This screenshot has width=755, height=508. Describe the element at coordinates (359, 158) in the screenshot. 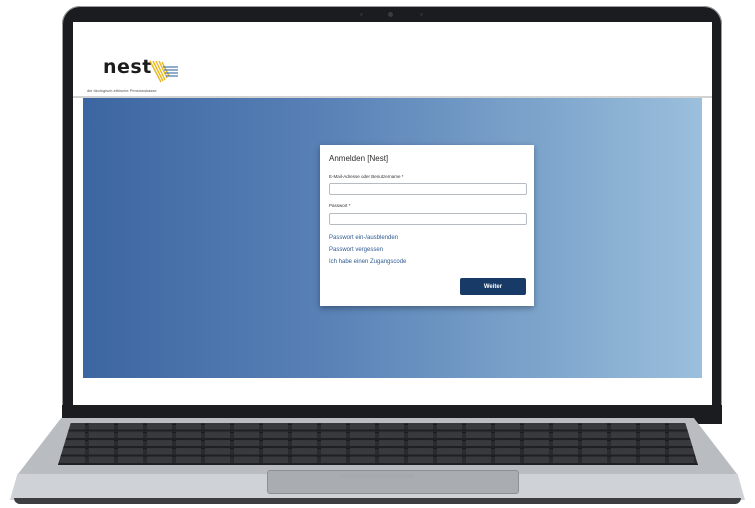

I see `login-title: Anmelden [Nest]` at that location.